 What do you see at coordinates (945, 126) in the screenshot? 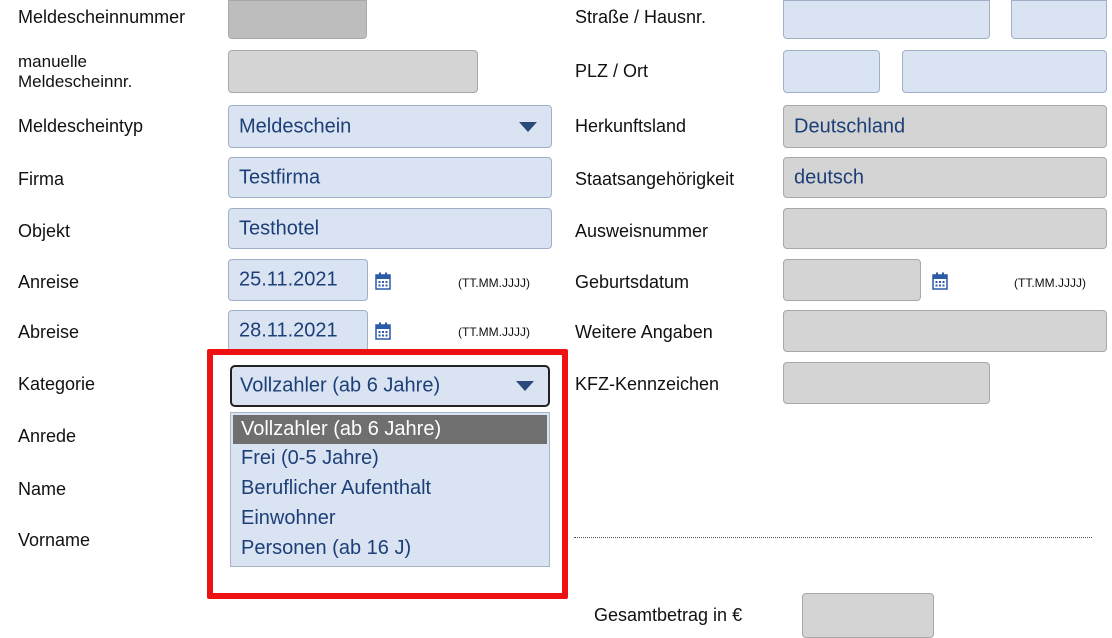
I see `herkunftsland-field: Deutschland` at bounding box center [945, 126].